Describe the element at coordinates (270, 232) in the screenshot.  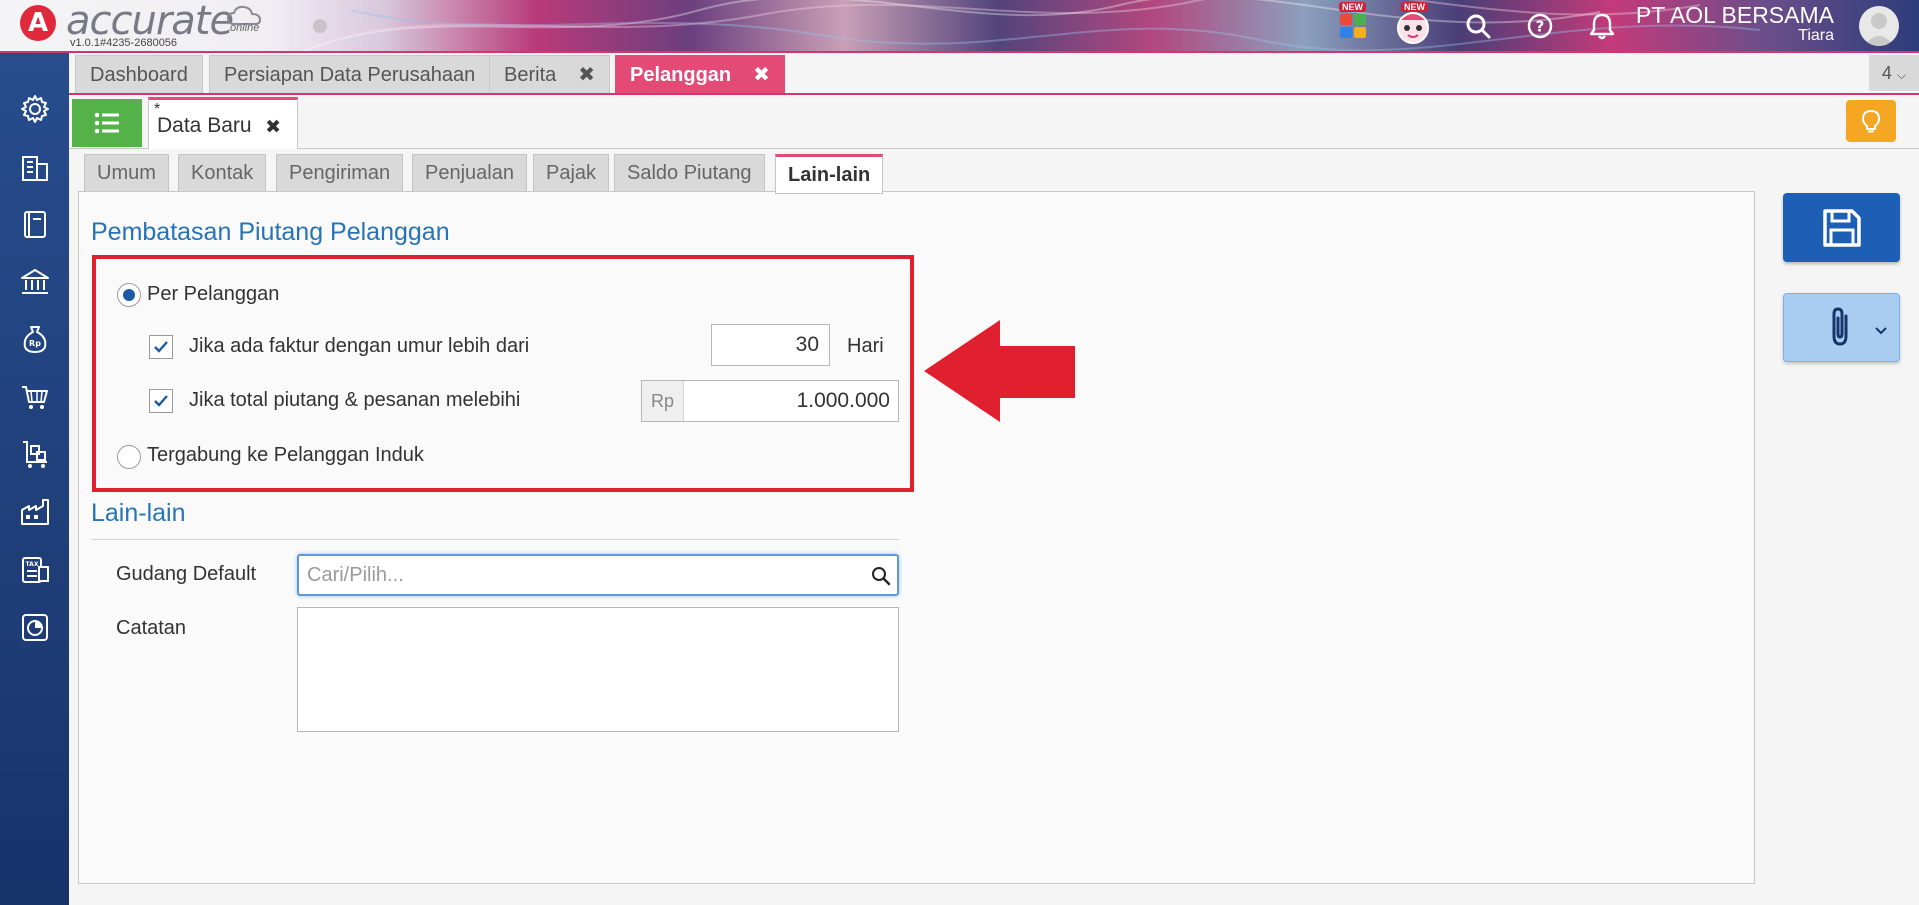
I see `credit-limit-section-title: Pembatasan Piutang Pelanggan` at that location.